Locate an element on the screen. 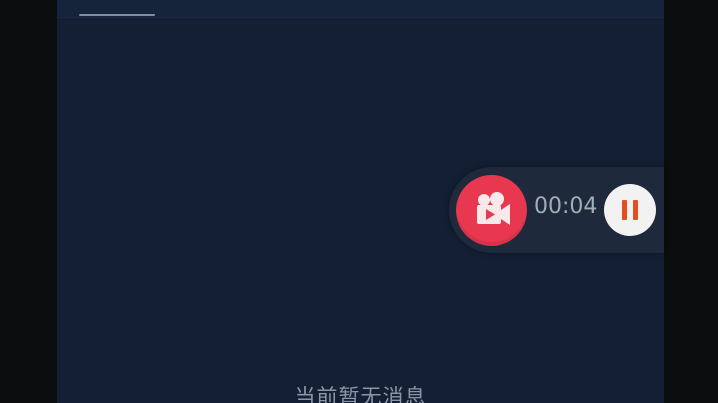 The width and height of the screenshot is (718, 403). pause-icon-bar is located at coordinates (635, 210).